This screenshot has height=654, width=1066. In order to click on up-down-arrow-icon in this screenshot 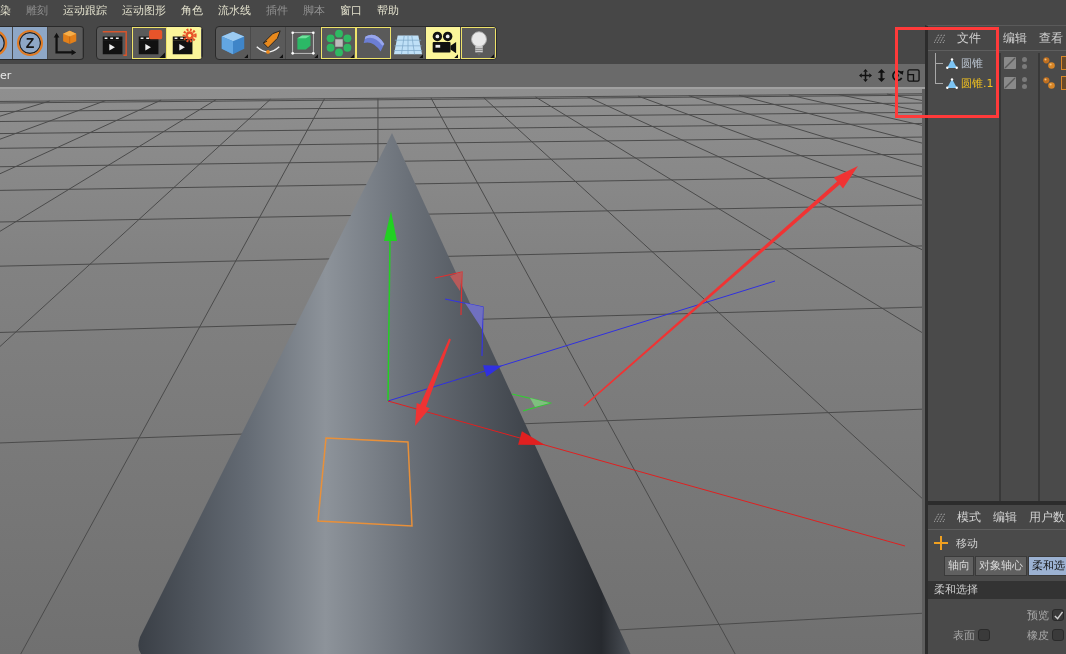, I will do `click(881, 75)`.